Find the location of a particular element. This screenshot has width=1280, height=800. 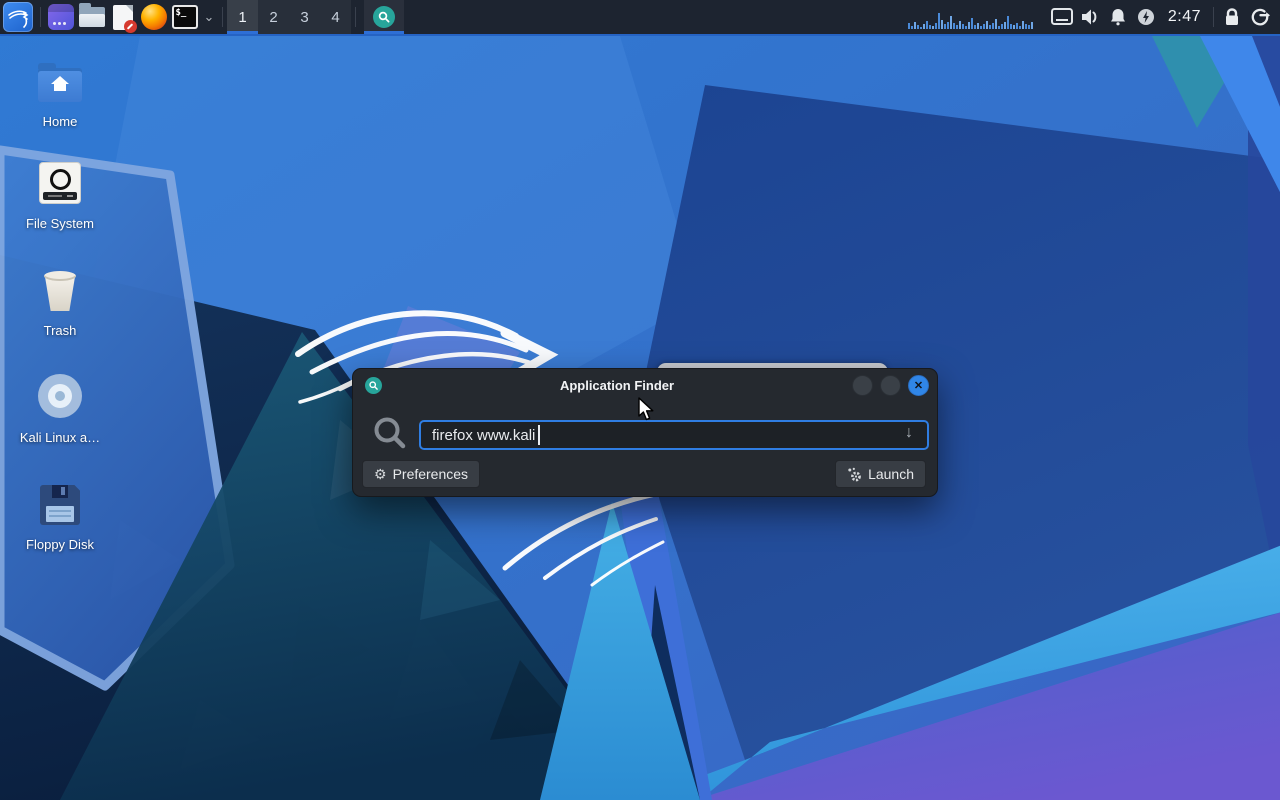

audio-spectrum-graph is located at coordinates (970, 17).